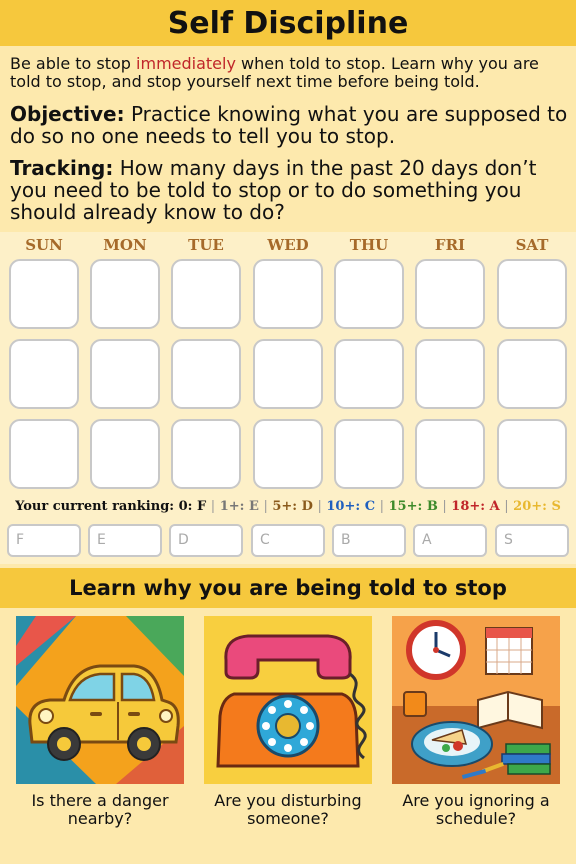 The width and height of the screenshot is (576, 864). I want to click on day-header-tue: TUE, so click(206, 245).